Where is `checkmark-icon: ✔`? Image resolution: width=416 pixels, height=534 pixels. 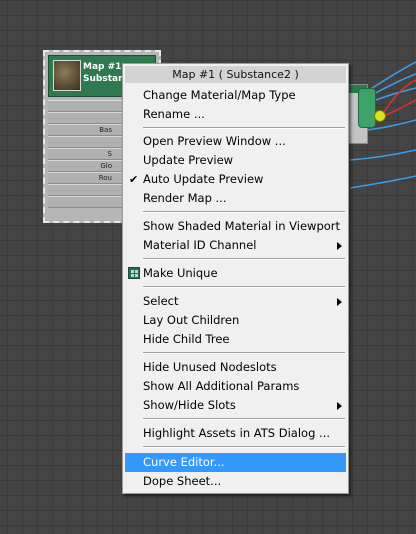
checkmark-icon: ✔ is located at coordinates (134, 179).